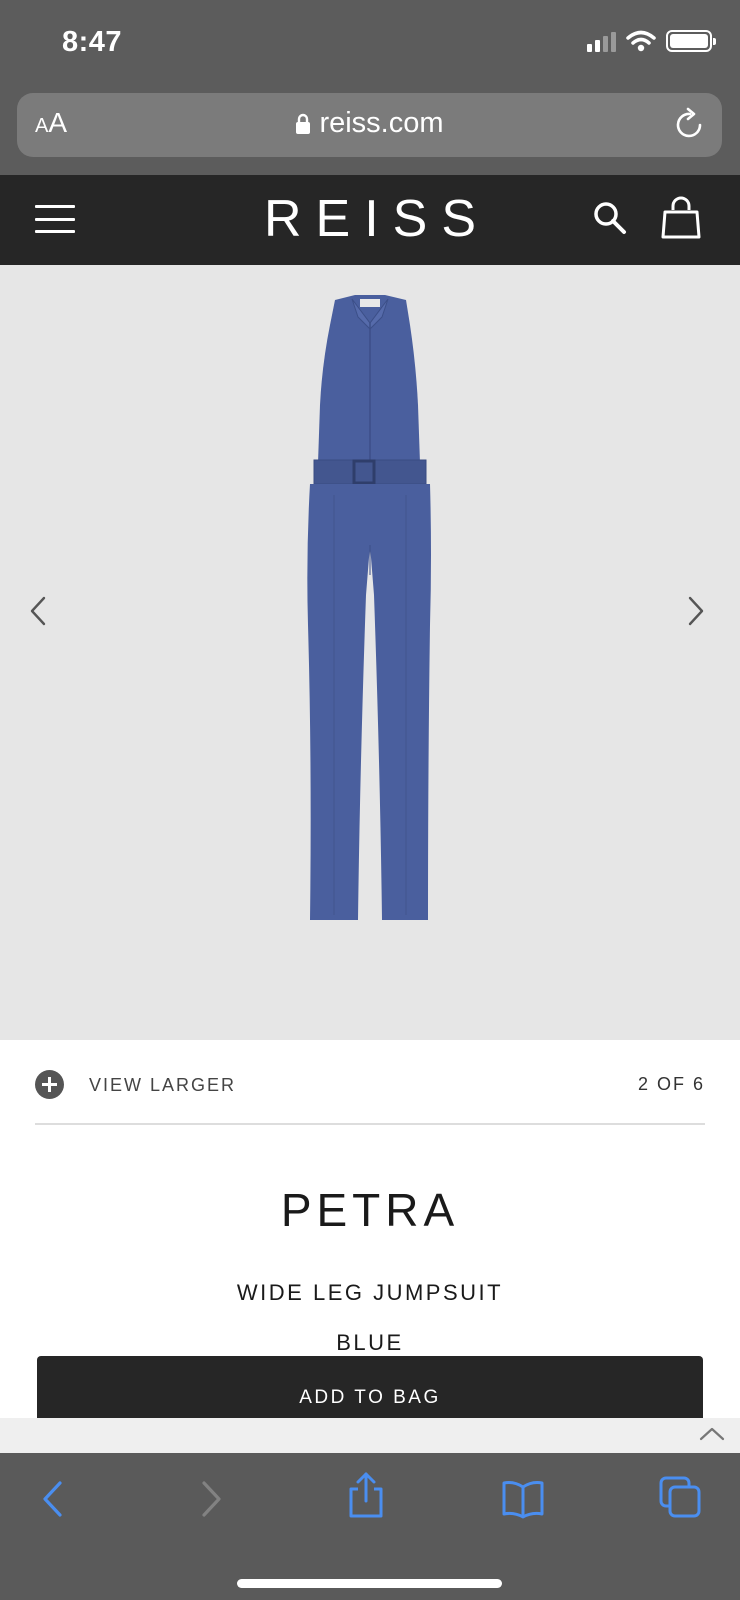 This screenshot has height=1600, width=740. I want to click on address-bar: AA reiss.com, so click(369, 125).